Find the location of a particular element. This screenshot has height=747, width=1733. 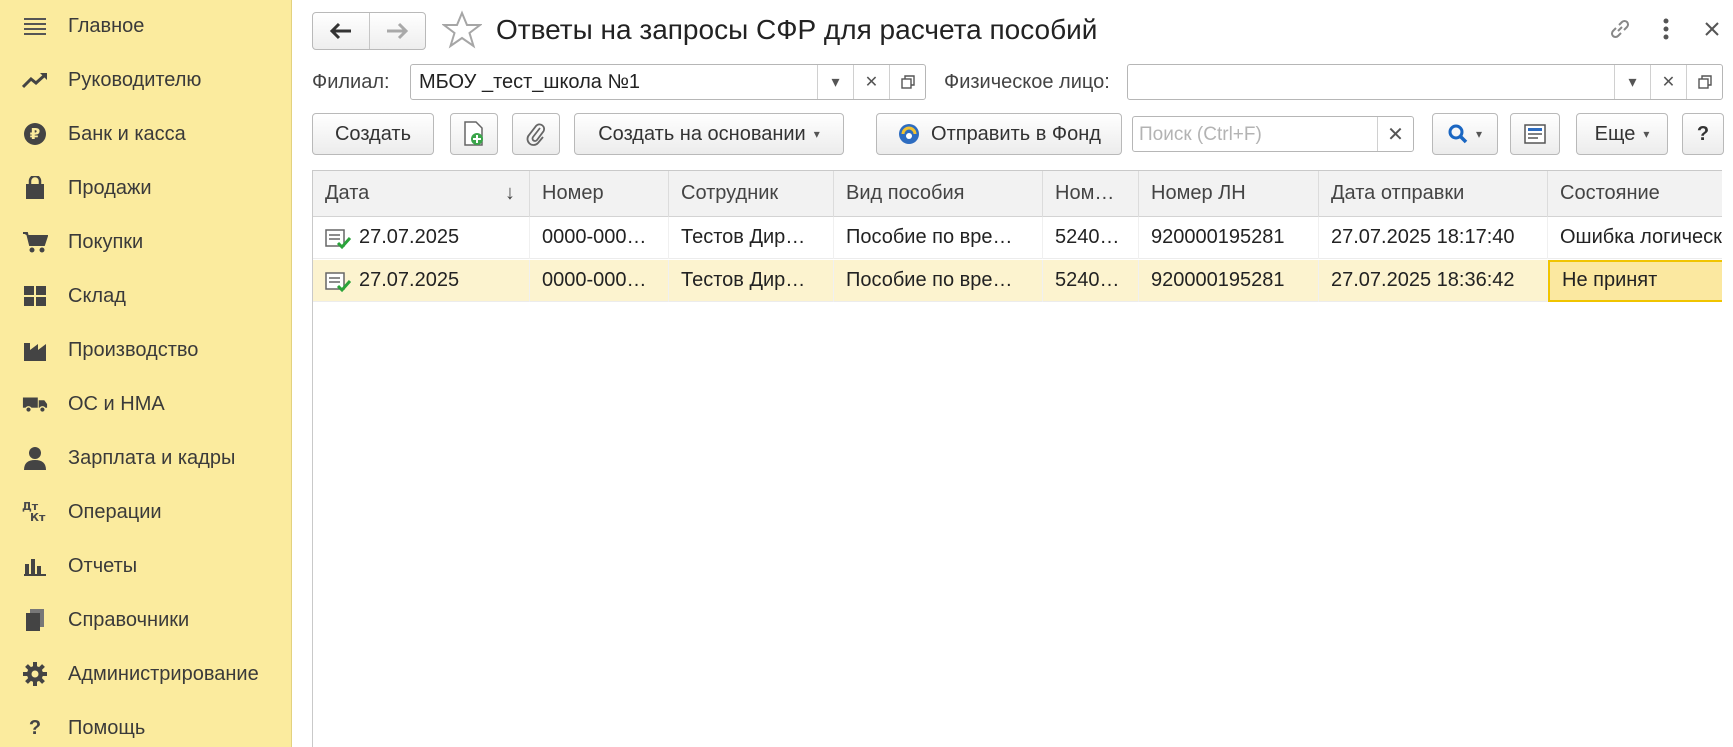

gear-icon is located at coordinates (35, 674).